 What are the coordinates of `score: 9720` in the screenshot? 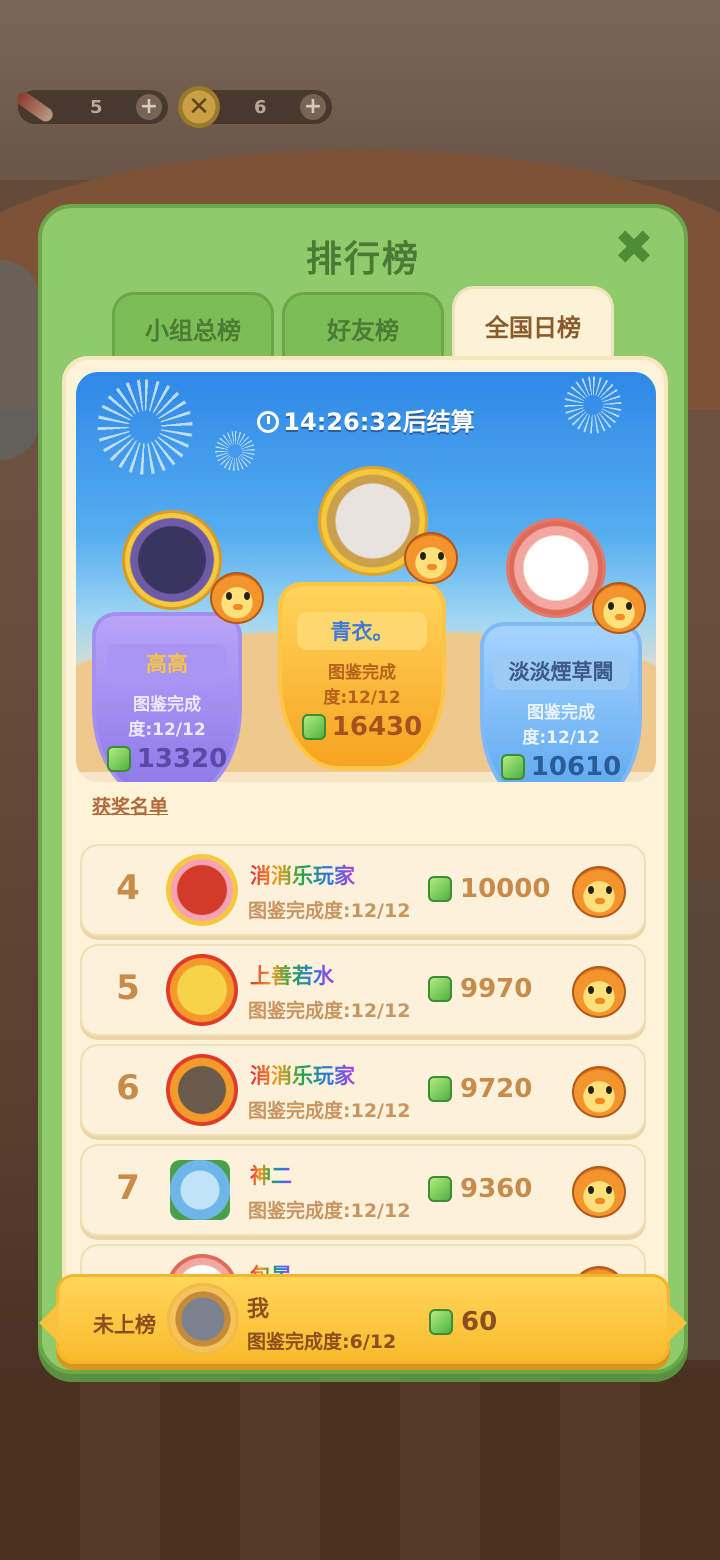 It's located at (480, 1089).